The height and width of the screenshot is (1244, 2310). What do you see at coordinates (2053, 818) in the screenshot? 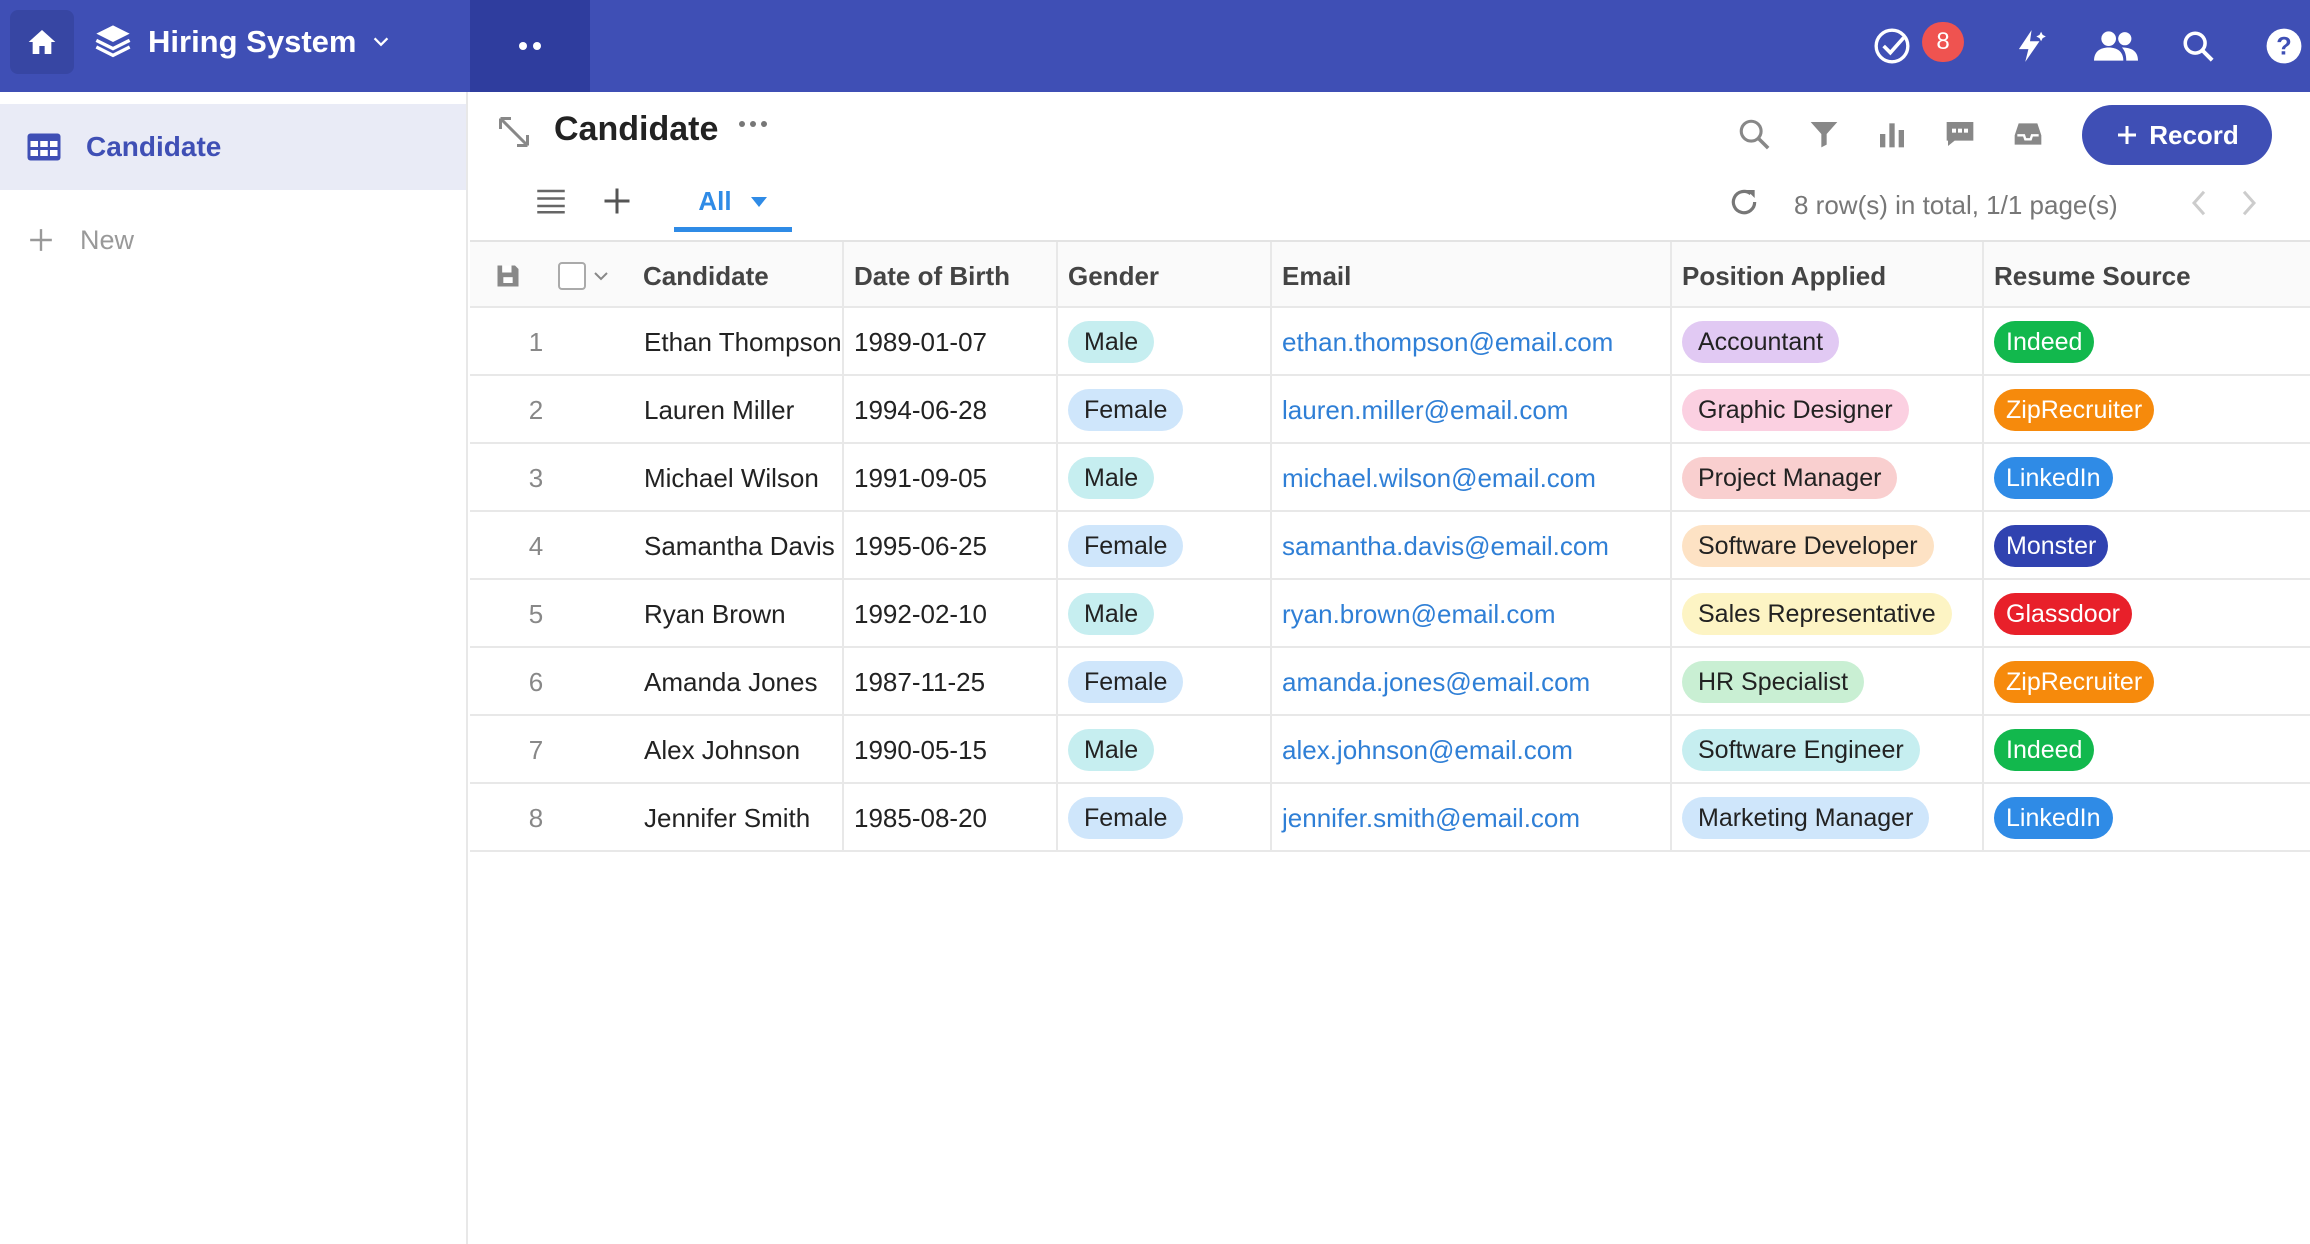
I see `source-tag: LinkedIn` at bounding box center [2053, 818].